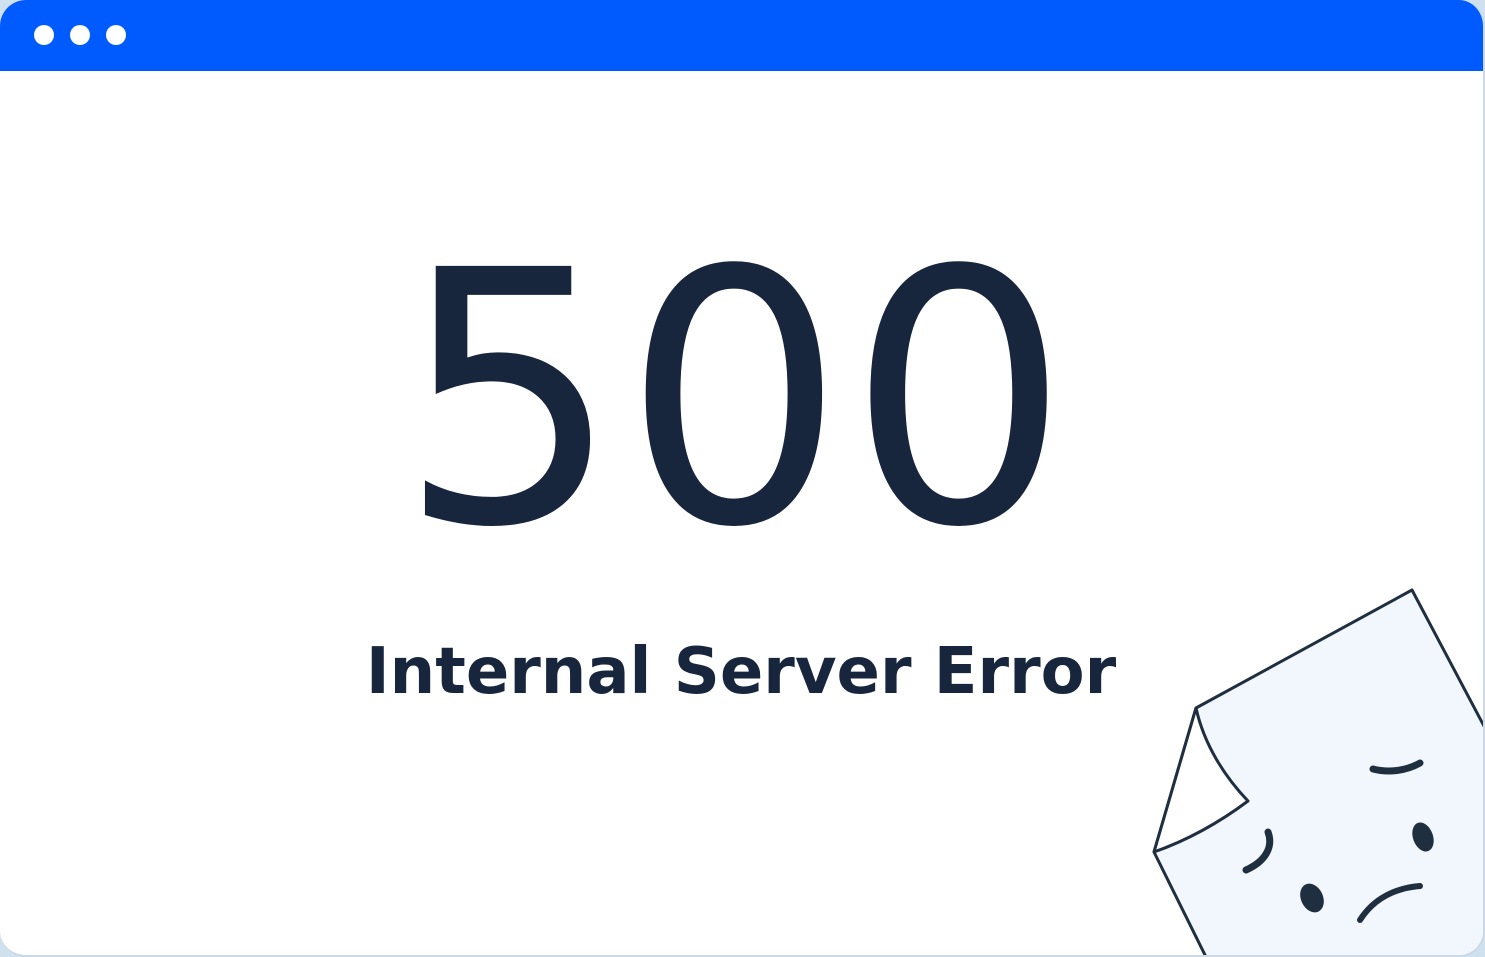 The width and height of the screenshot is (1485, 957). I want to click on browser-titlebar, so click(741, 35).